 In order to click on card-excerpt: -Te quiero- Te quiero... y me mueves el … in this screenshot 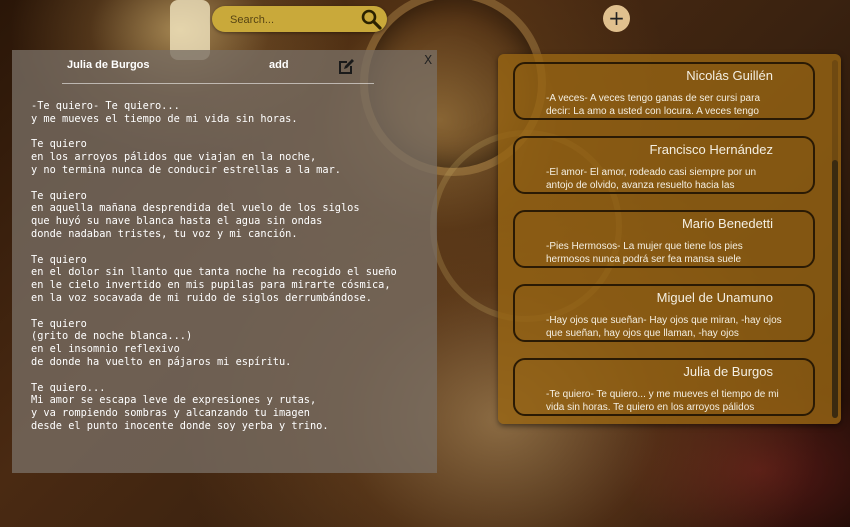, I will do `click(662, 401)`.